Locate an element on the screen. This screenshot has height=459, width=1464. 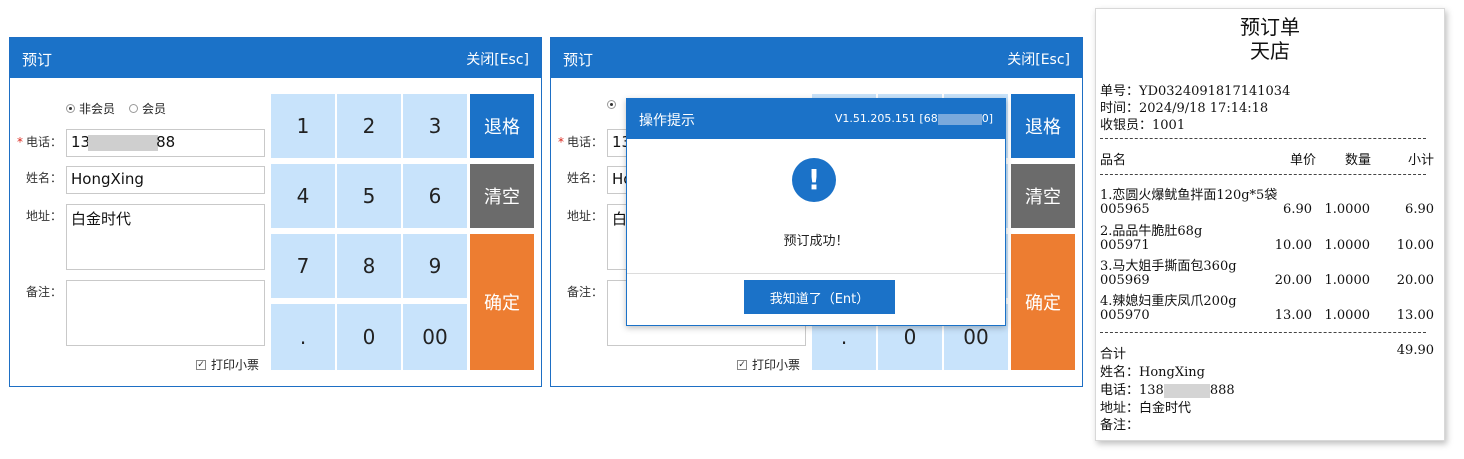
radio-member: 会员 is located at coordinates (147, 108).